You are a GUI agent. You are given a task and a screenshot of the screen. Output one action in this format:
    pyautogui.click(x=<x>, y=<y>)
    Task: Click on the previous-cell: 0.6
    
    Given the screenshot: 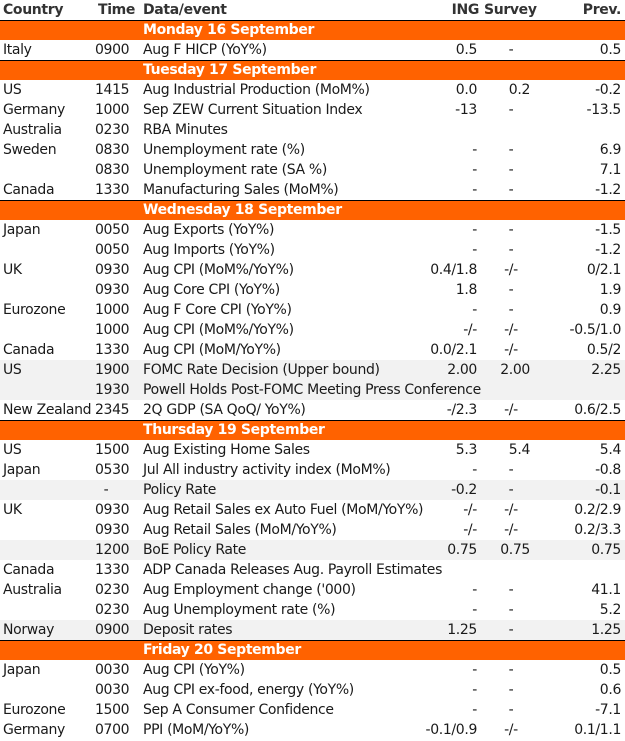 What is the action you would take?
    pyautogui.click(x=610, y=690)
    